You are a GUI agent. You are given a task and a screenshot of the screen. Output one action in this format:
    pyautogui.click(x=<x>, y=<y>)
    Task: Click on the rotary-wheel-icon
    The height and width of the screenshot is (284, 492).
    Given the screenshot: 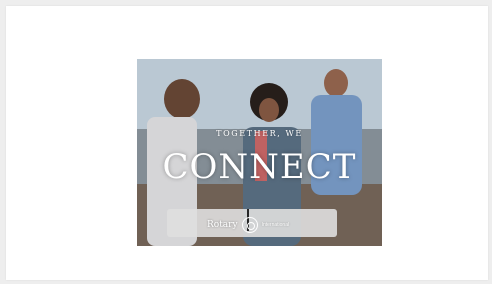 What is the action you would take?
    pyautogui.click(x=249, y=225)
    